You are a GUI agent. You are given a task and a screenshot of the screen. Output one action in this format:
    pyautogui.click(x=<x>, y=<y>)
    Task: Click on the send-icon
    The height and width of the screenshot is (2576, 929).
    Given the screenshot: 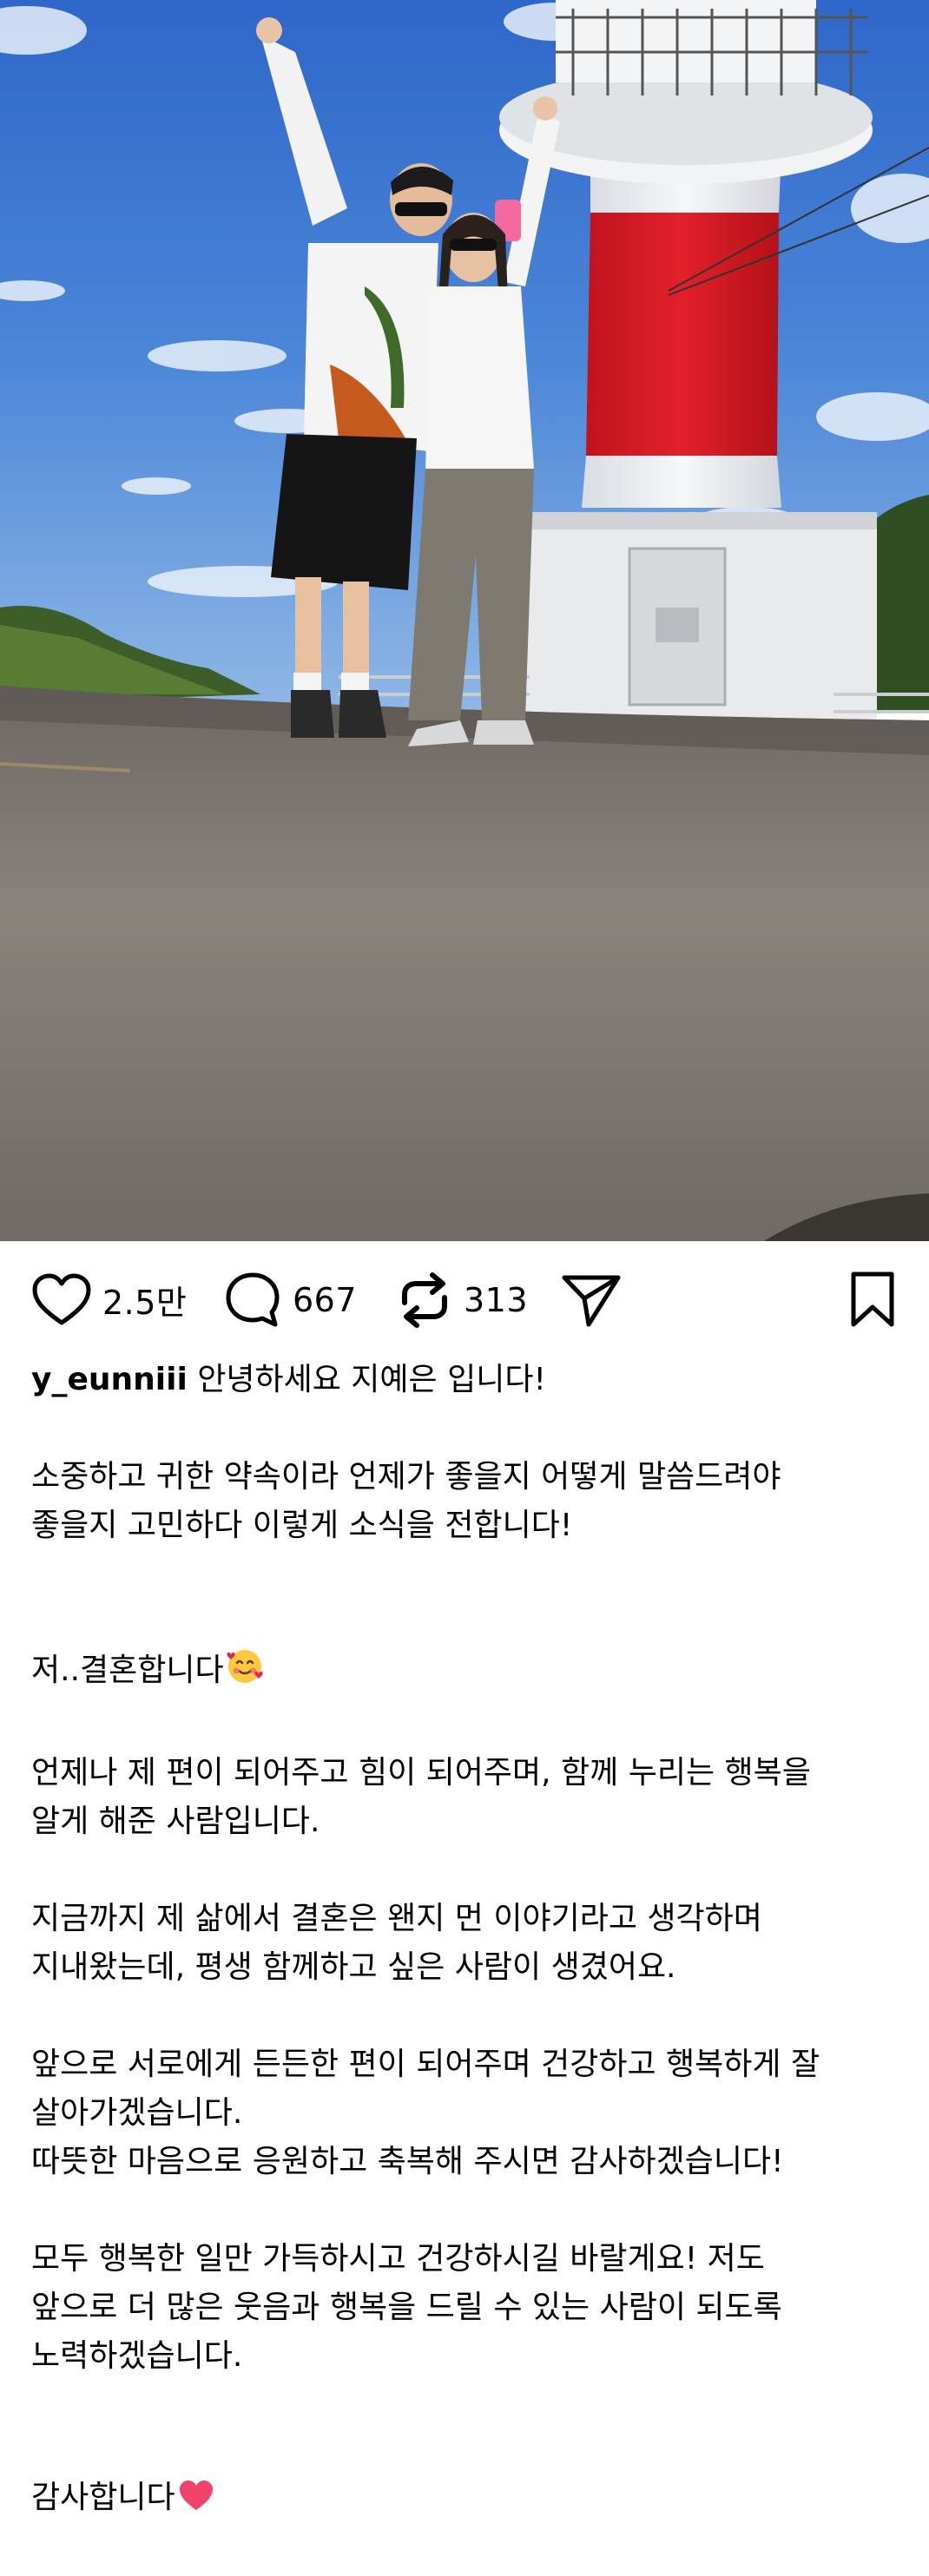 What is the action you would take?
    pyautogui.click(x=591, y=1300)
    